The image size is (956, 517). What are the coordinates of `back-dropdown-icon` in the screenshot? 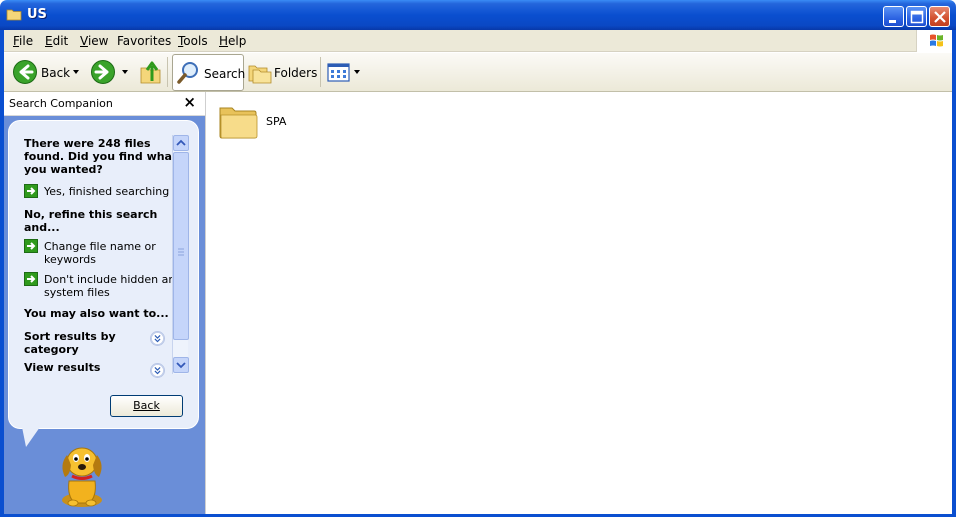 It's located at (76, 72).